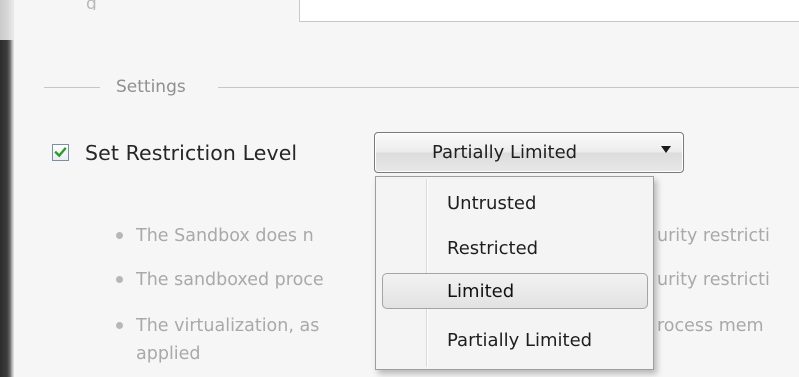 The image size is (799, 377). Describe the element at coordinates (230, 280) in the screenshot. I see `bullet-2-text-left: The sandboxed proce` at that location.